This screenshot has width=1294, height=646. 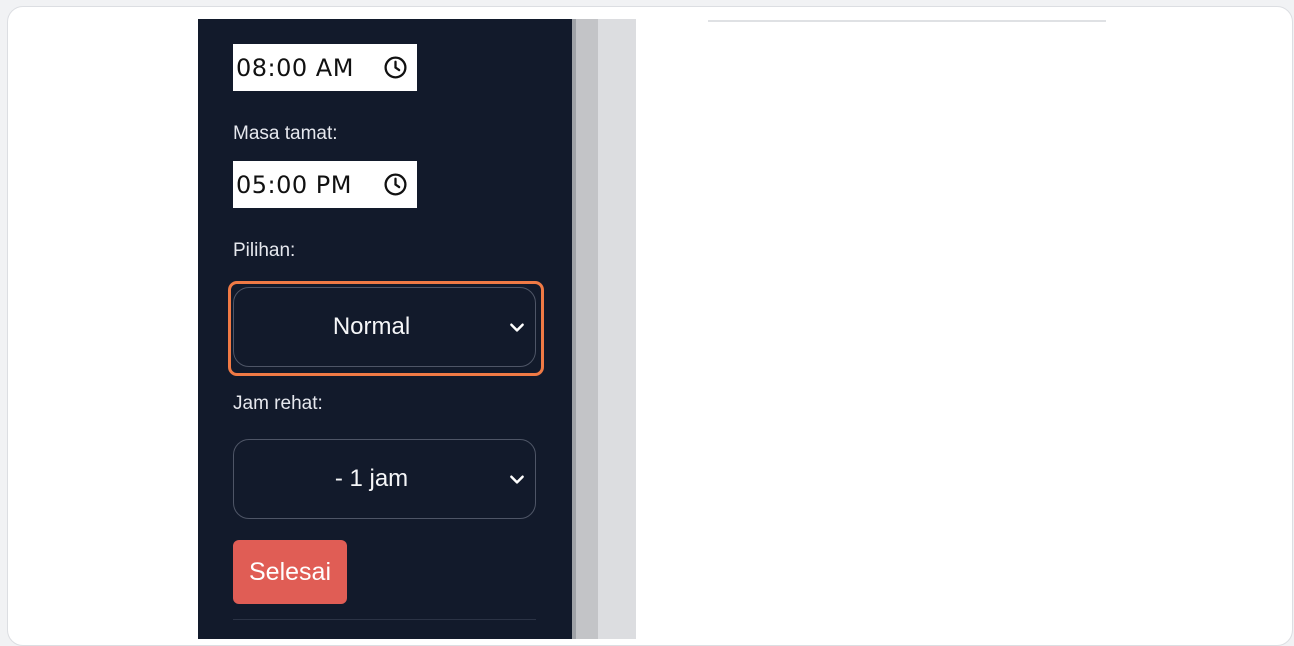 I want to click on end-time-label: Masa tamat:, so click(x=285, y=133).